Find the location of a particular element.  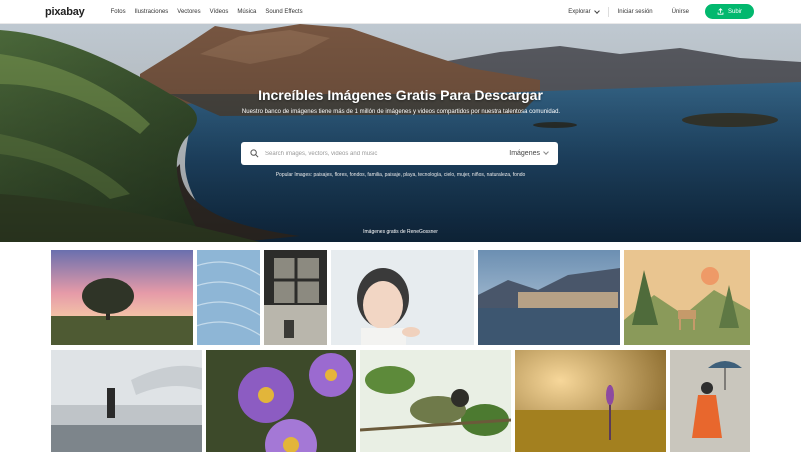

search-bar: Imágenes is located at coordinates (399, 153).